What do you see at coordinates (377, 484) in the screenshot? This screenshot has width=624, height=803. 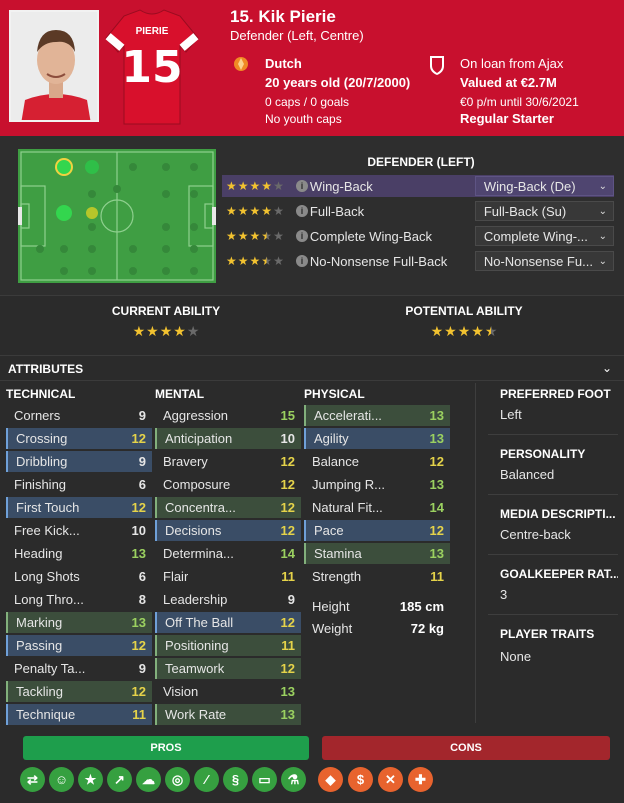 I see `attribute-row: Jumping R... 13` at bounding box center [377, 484].